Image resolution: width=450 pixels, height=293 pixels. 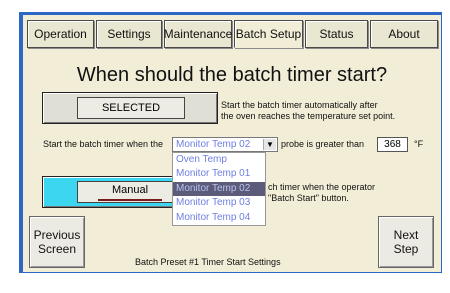 What do you see at coordinates (219, 203) in the screenshot?
I see `dropdown-option-monitor-temp-03: Monitor Temp 03` at bounding box center [219, 203].